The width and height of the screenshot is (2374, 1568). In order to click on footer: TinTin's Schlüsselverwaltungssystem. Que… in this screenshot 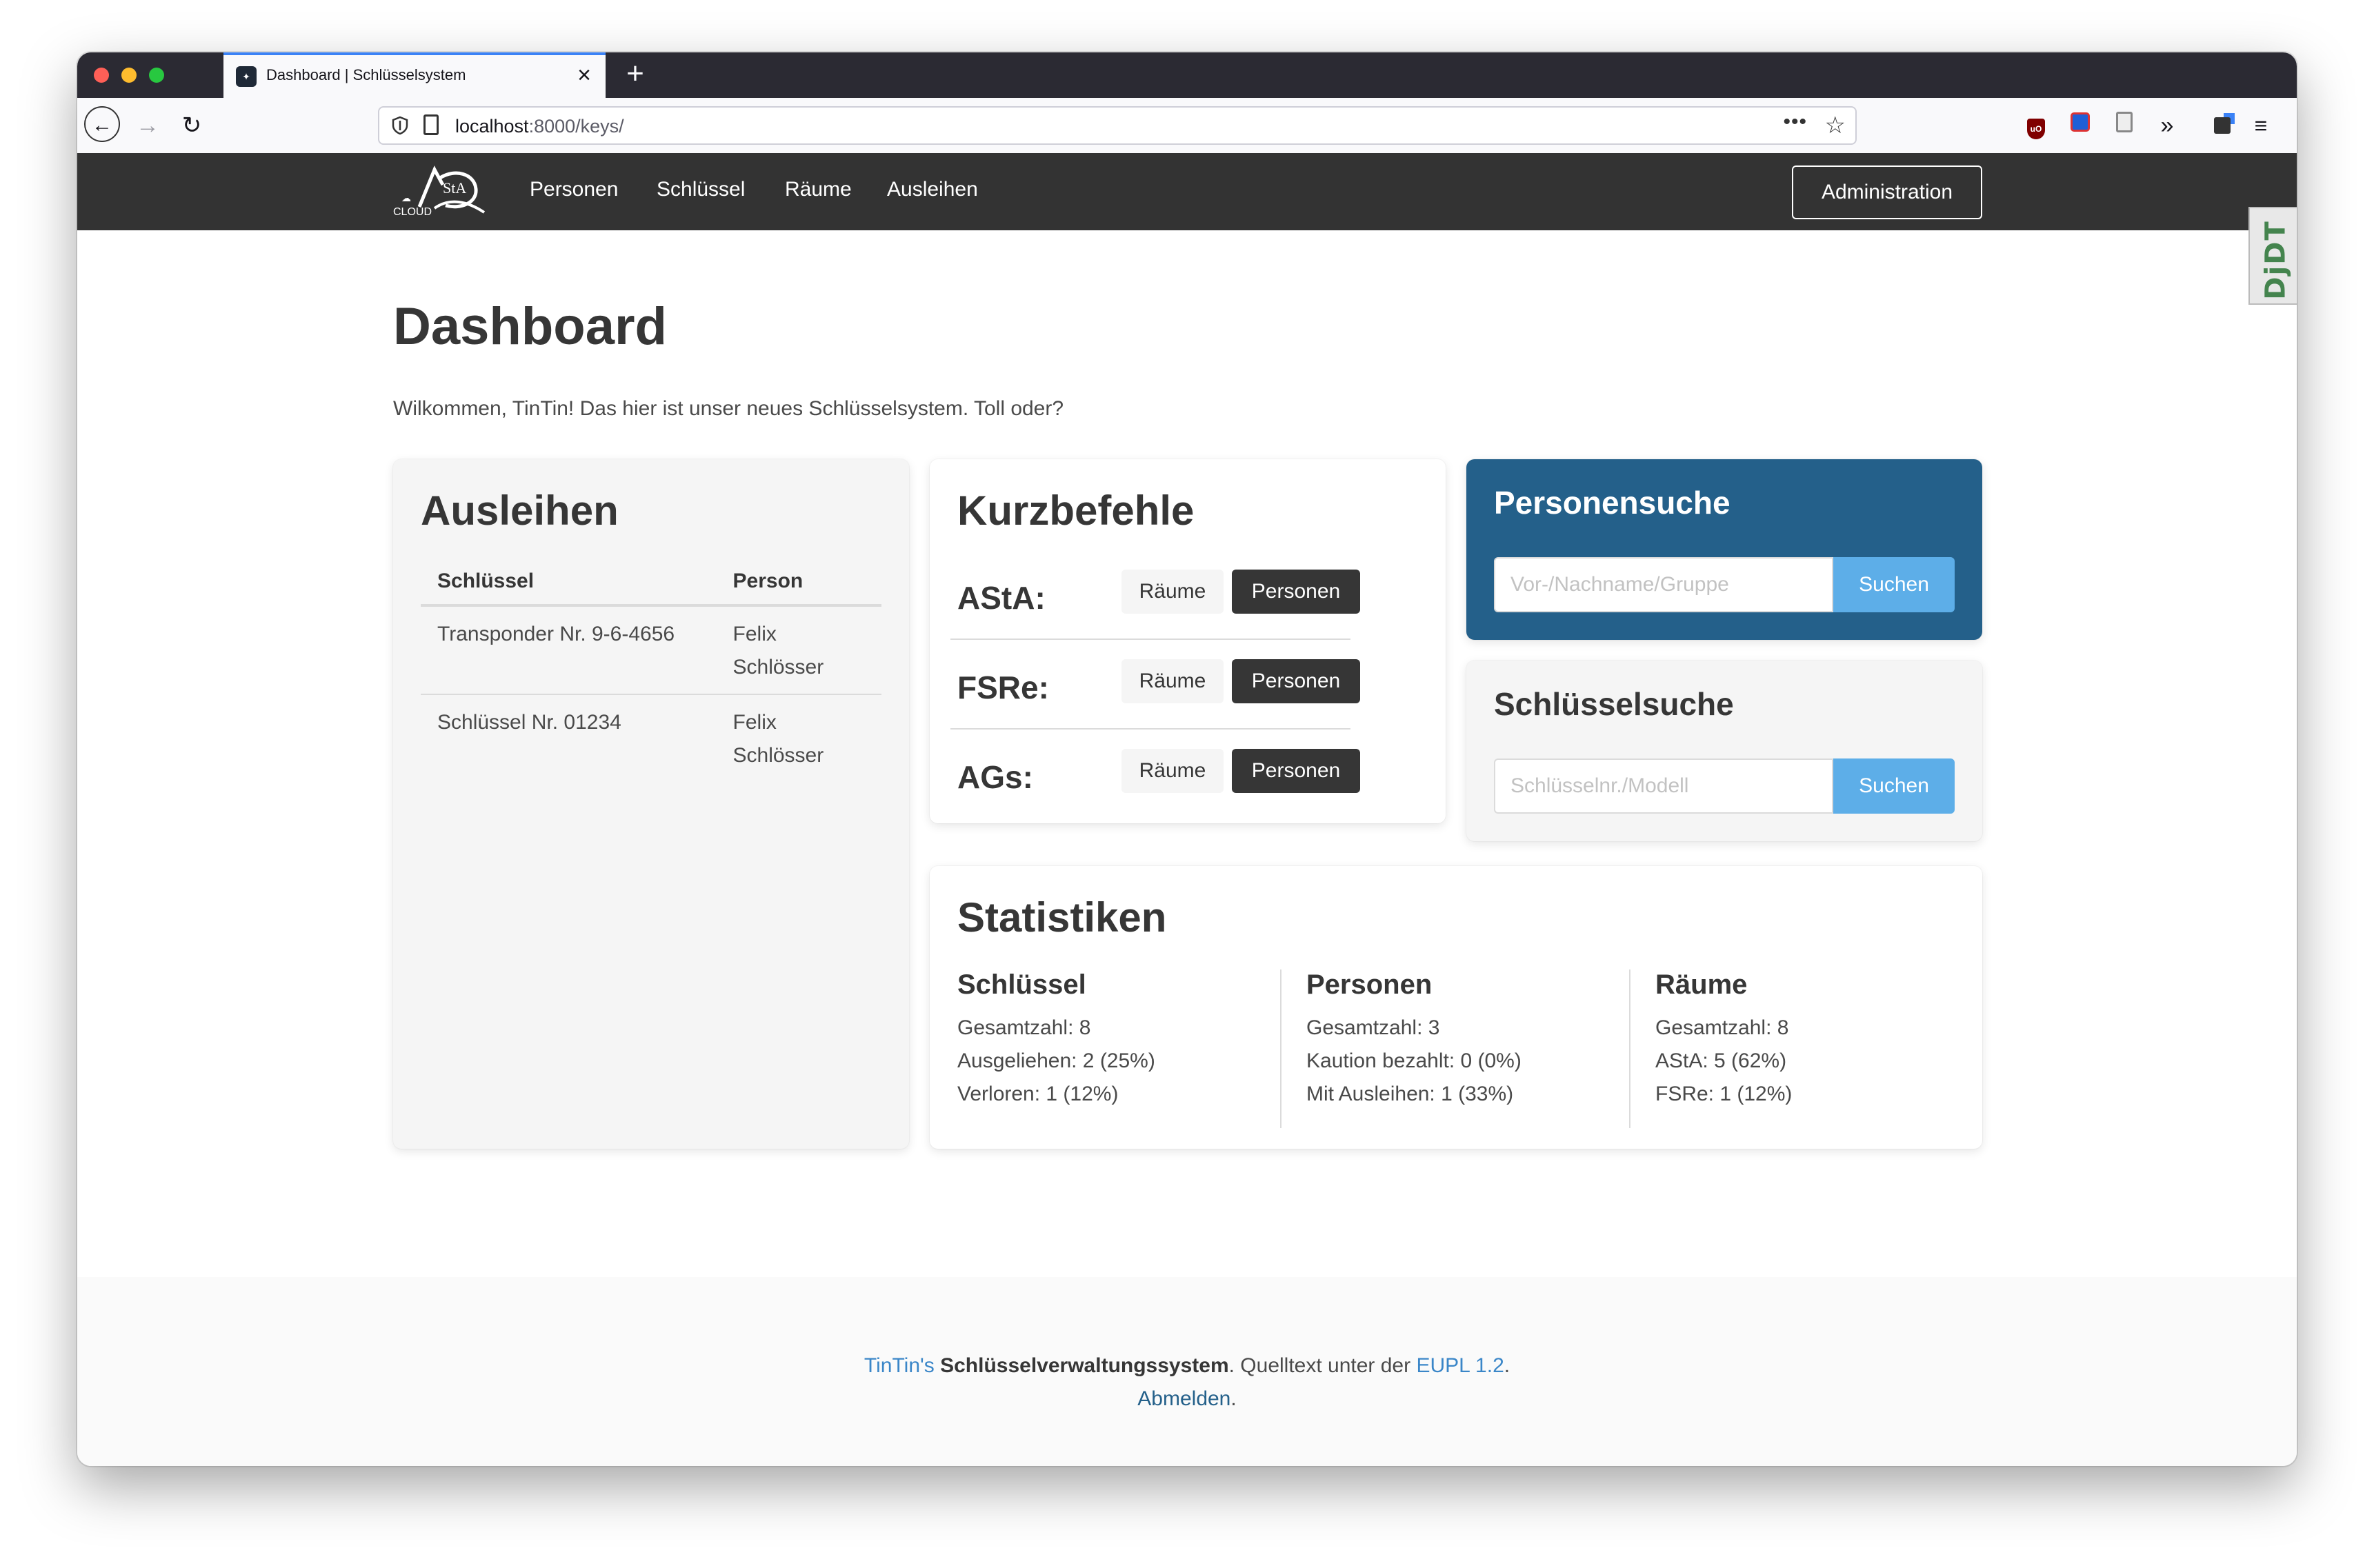, I will do `click(1187, 1371)`.